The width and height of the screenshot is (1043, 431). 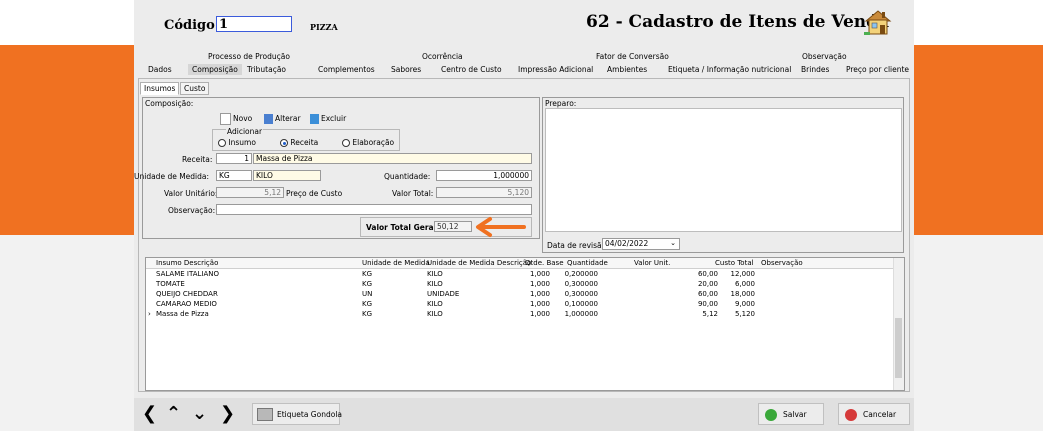 What do you see at coordinates (324, 27) in the screenshot?
I see `product-name: PIZZA` at bounding box center [324, 27].